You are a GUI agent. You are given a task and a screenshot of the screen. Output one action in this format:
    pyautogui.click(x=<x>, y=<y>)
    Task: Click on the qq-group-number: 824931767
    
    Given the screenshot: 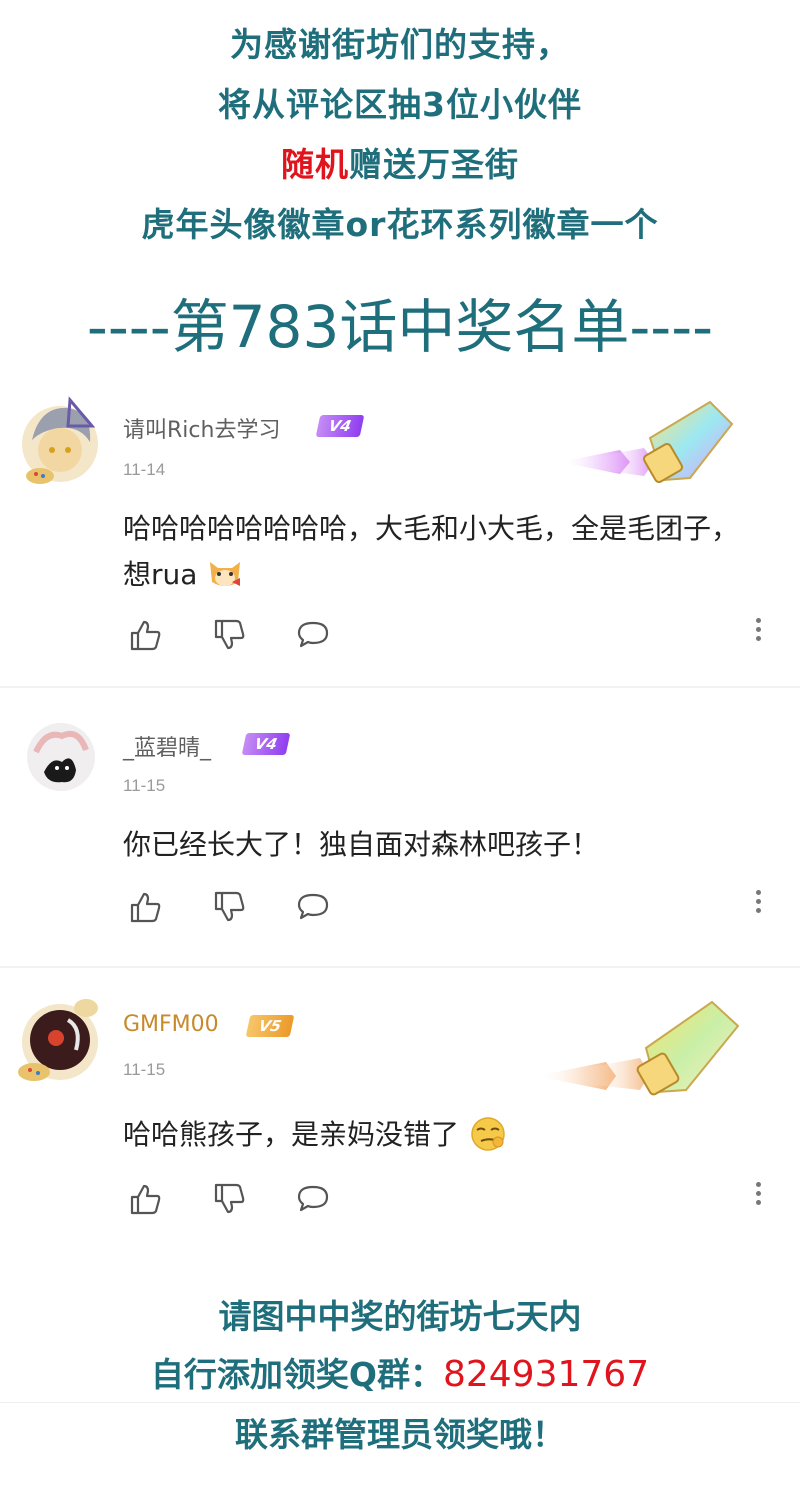 What is the action you would take?
    pyautogui.click(x=546, y=1374)
    